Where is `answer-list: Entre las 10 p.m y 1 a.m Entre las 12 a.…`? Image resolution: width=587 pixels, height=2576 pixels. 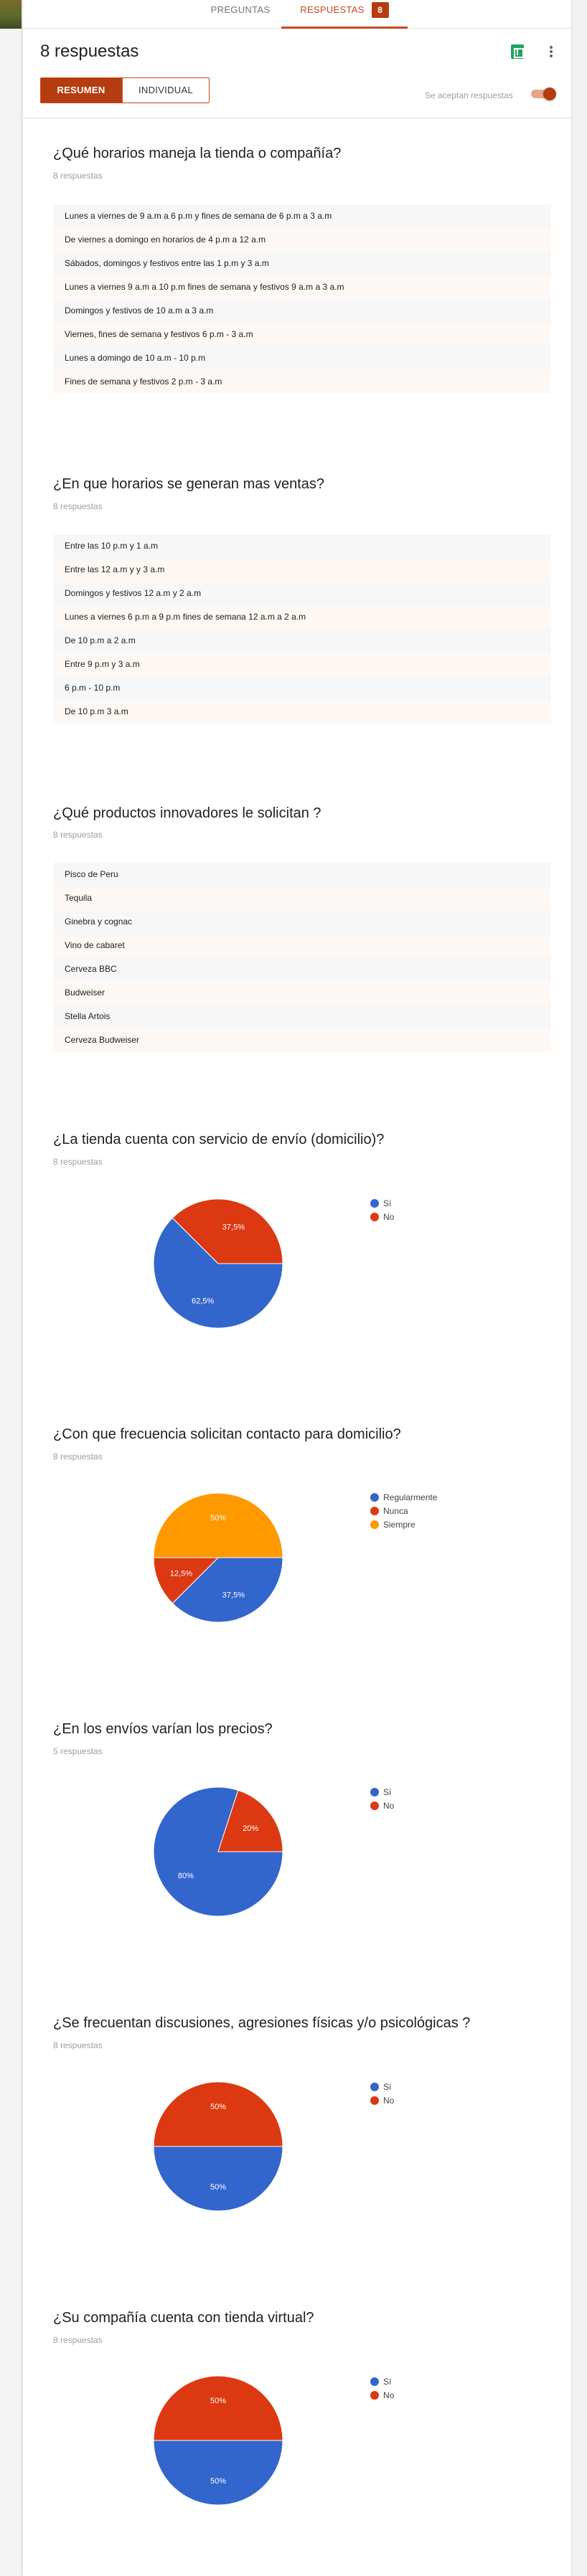
answer-list: Entre las 10 p.m y 1 a.m Entre las 12 a.… is located at coordinates (302, 629).